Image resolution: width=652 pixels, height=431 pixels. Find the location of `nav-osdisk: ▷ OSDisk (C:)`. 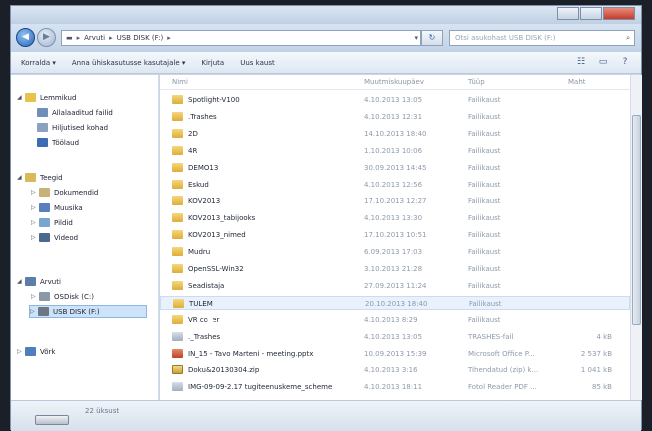

nav-osdisk: ▷ OSDisk (C:) is located at coordinates (62, 296).